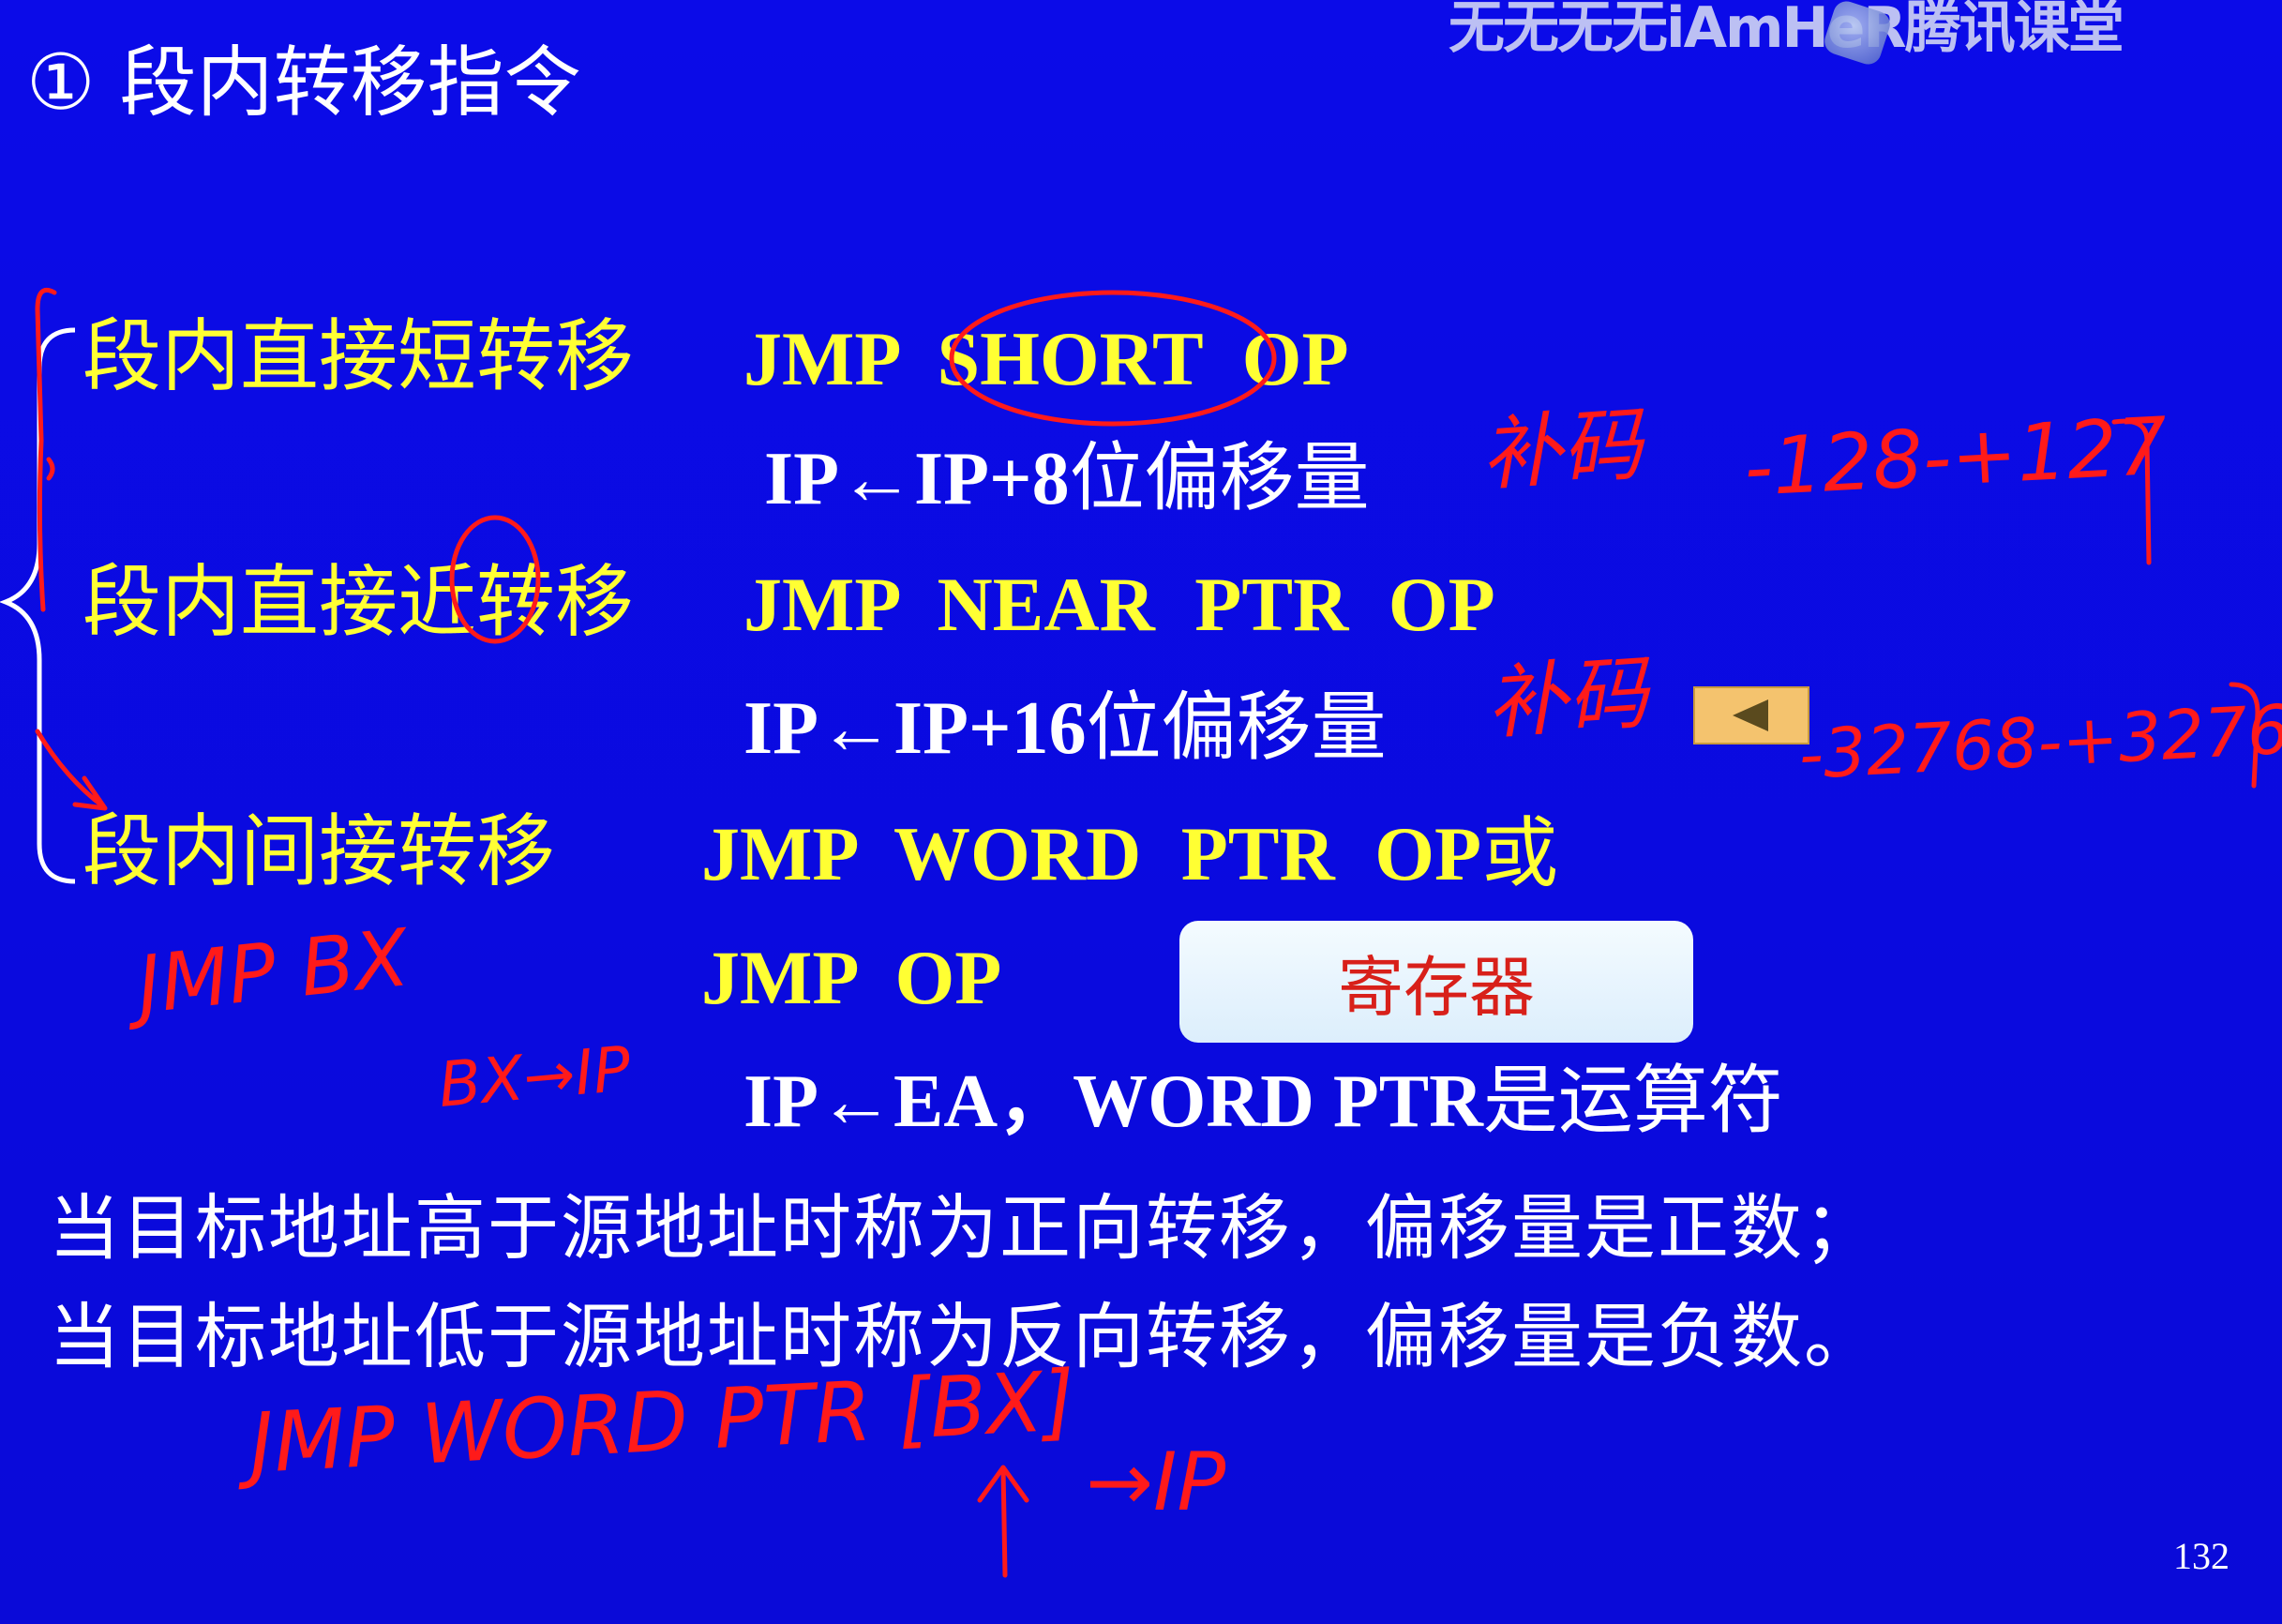  What do you see at coordinates (495, 579) in the screenshot?
I see `annotation-circle-near` at bounding box center [495, 579].